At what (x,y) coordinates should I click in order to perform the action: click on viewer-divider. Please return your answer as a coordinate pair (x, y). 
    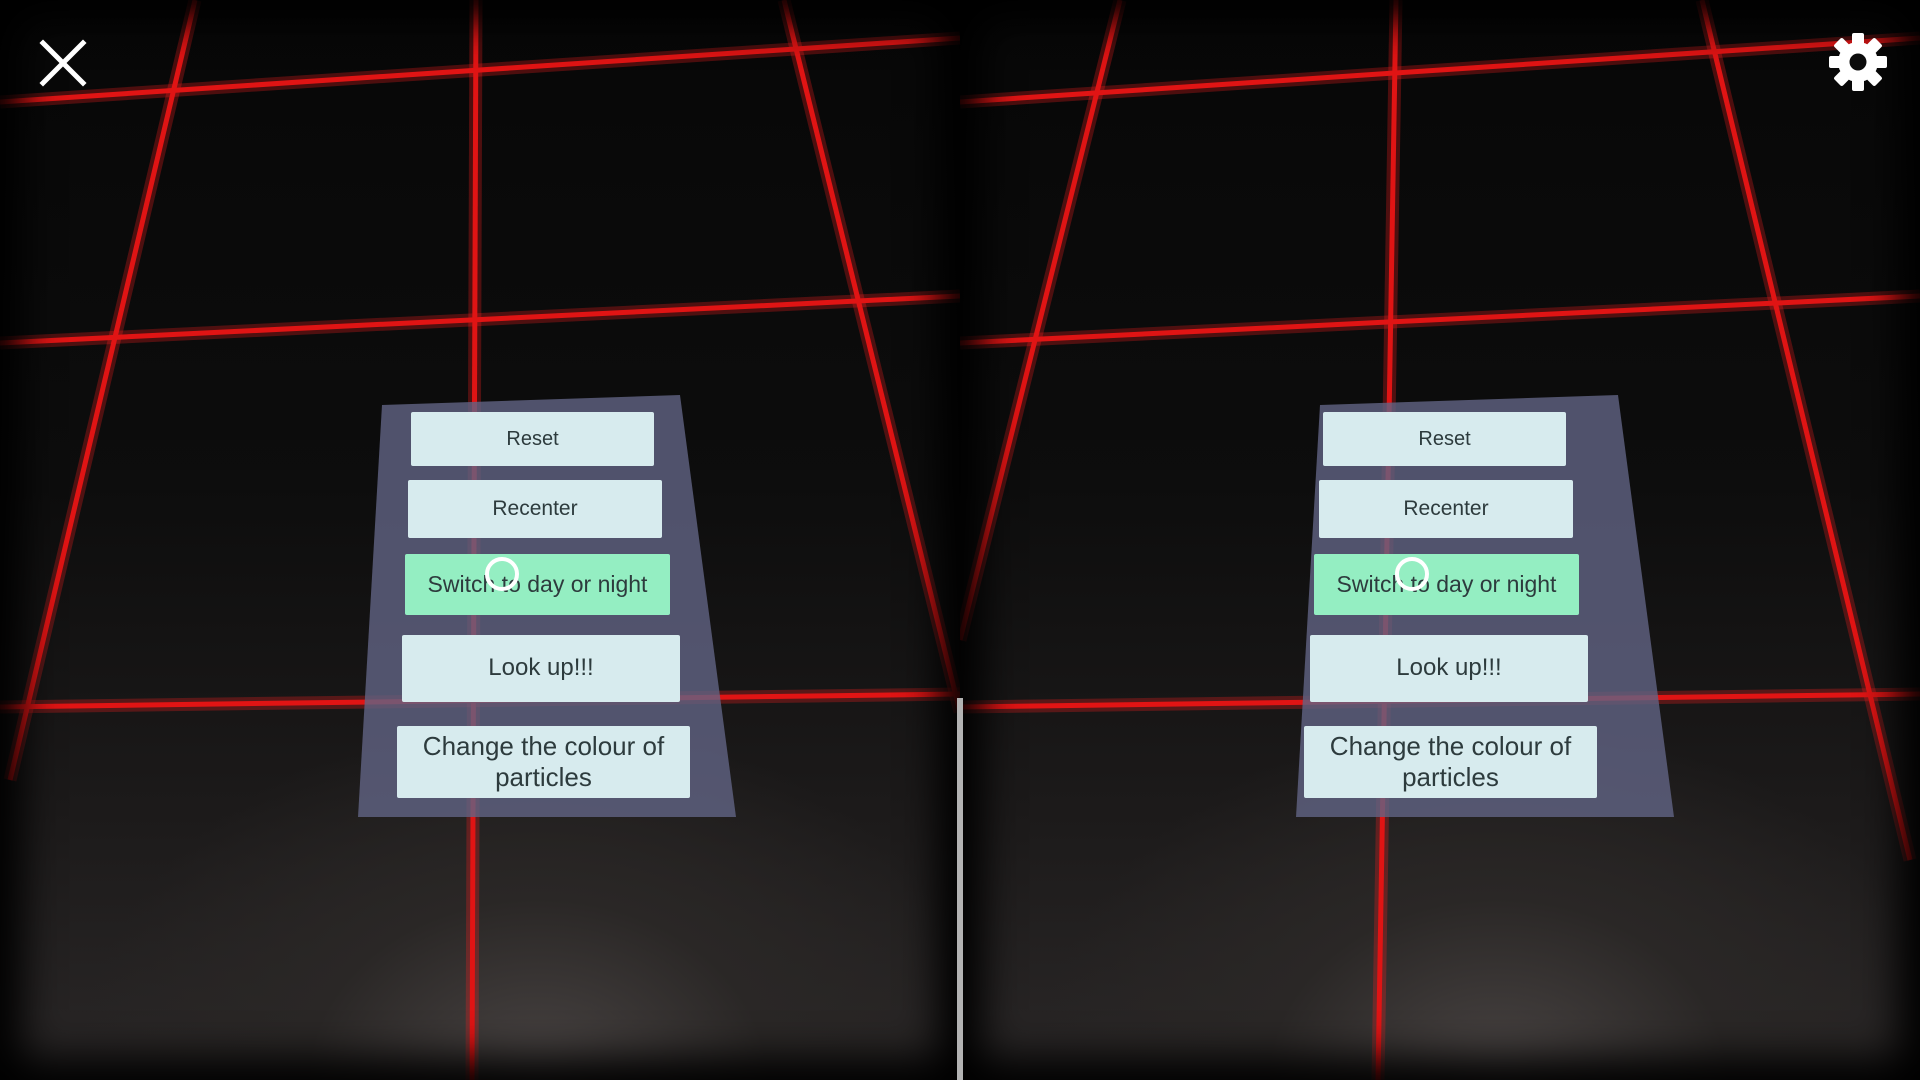
    Looking at the image, I should click on (960, 889).